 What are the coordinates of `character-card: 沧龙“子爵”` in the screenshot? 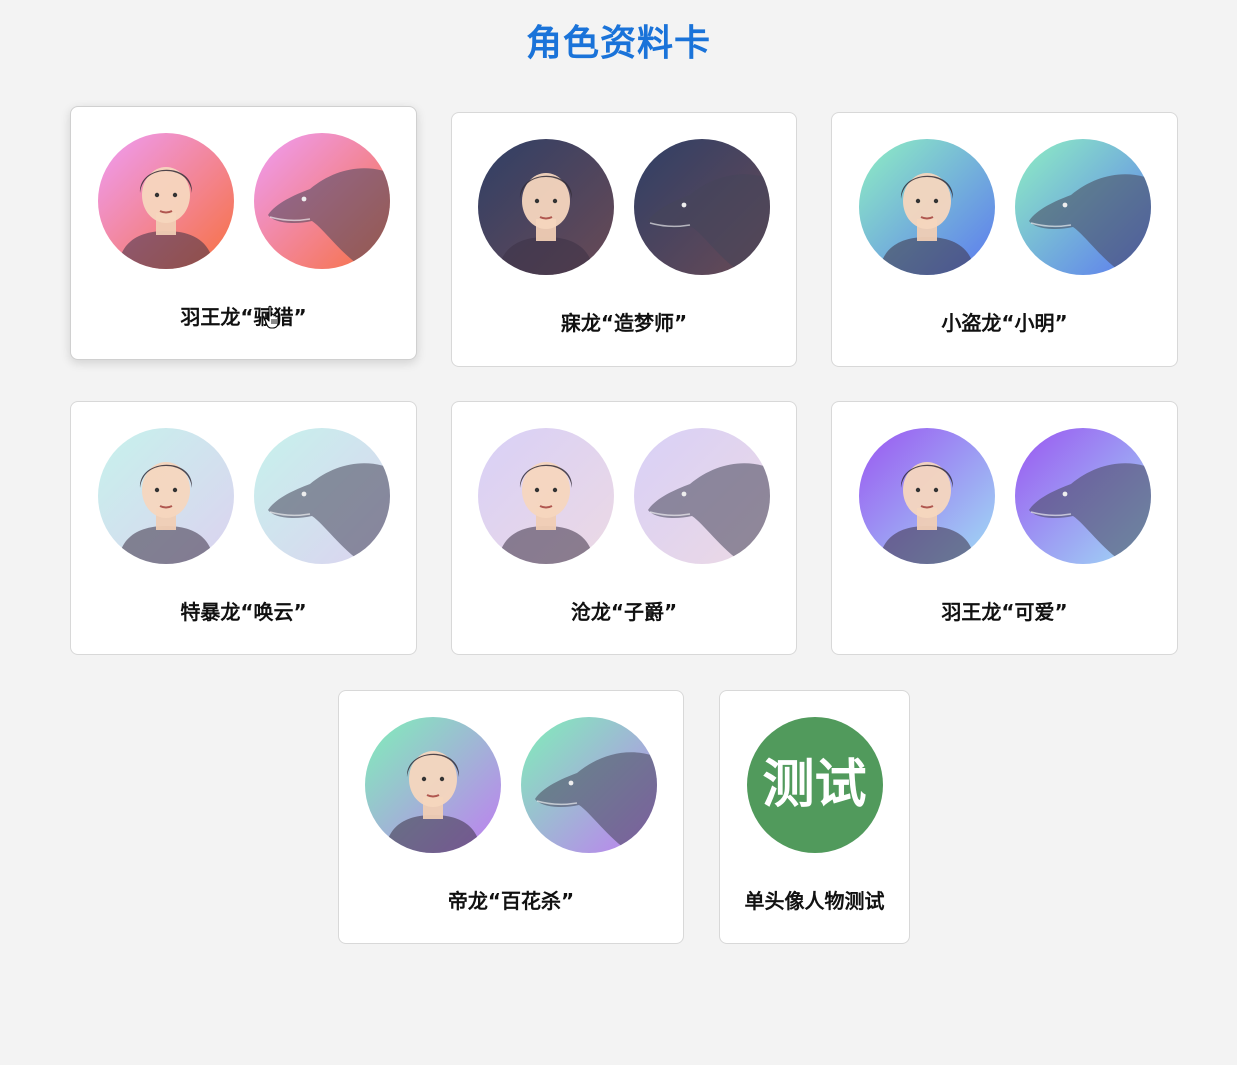 It's located at (624, 528).